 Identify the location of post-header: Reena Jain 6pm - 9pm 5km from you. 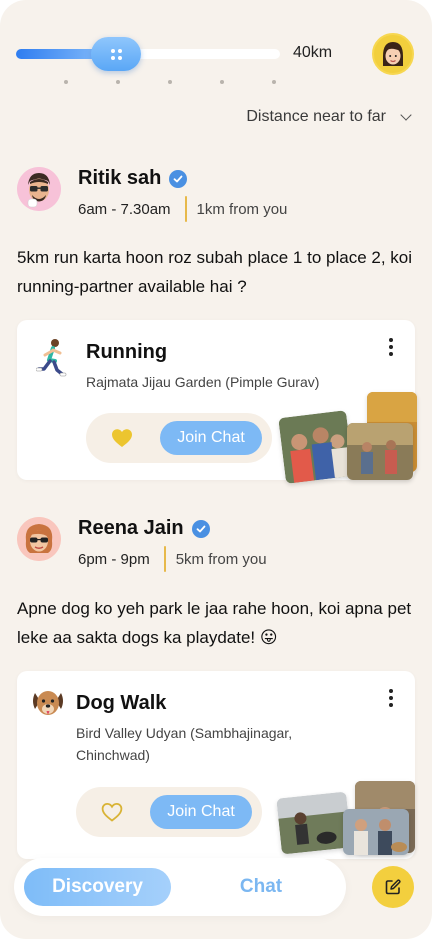
(142, 544).